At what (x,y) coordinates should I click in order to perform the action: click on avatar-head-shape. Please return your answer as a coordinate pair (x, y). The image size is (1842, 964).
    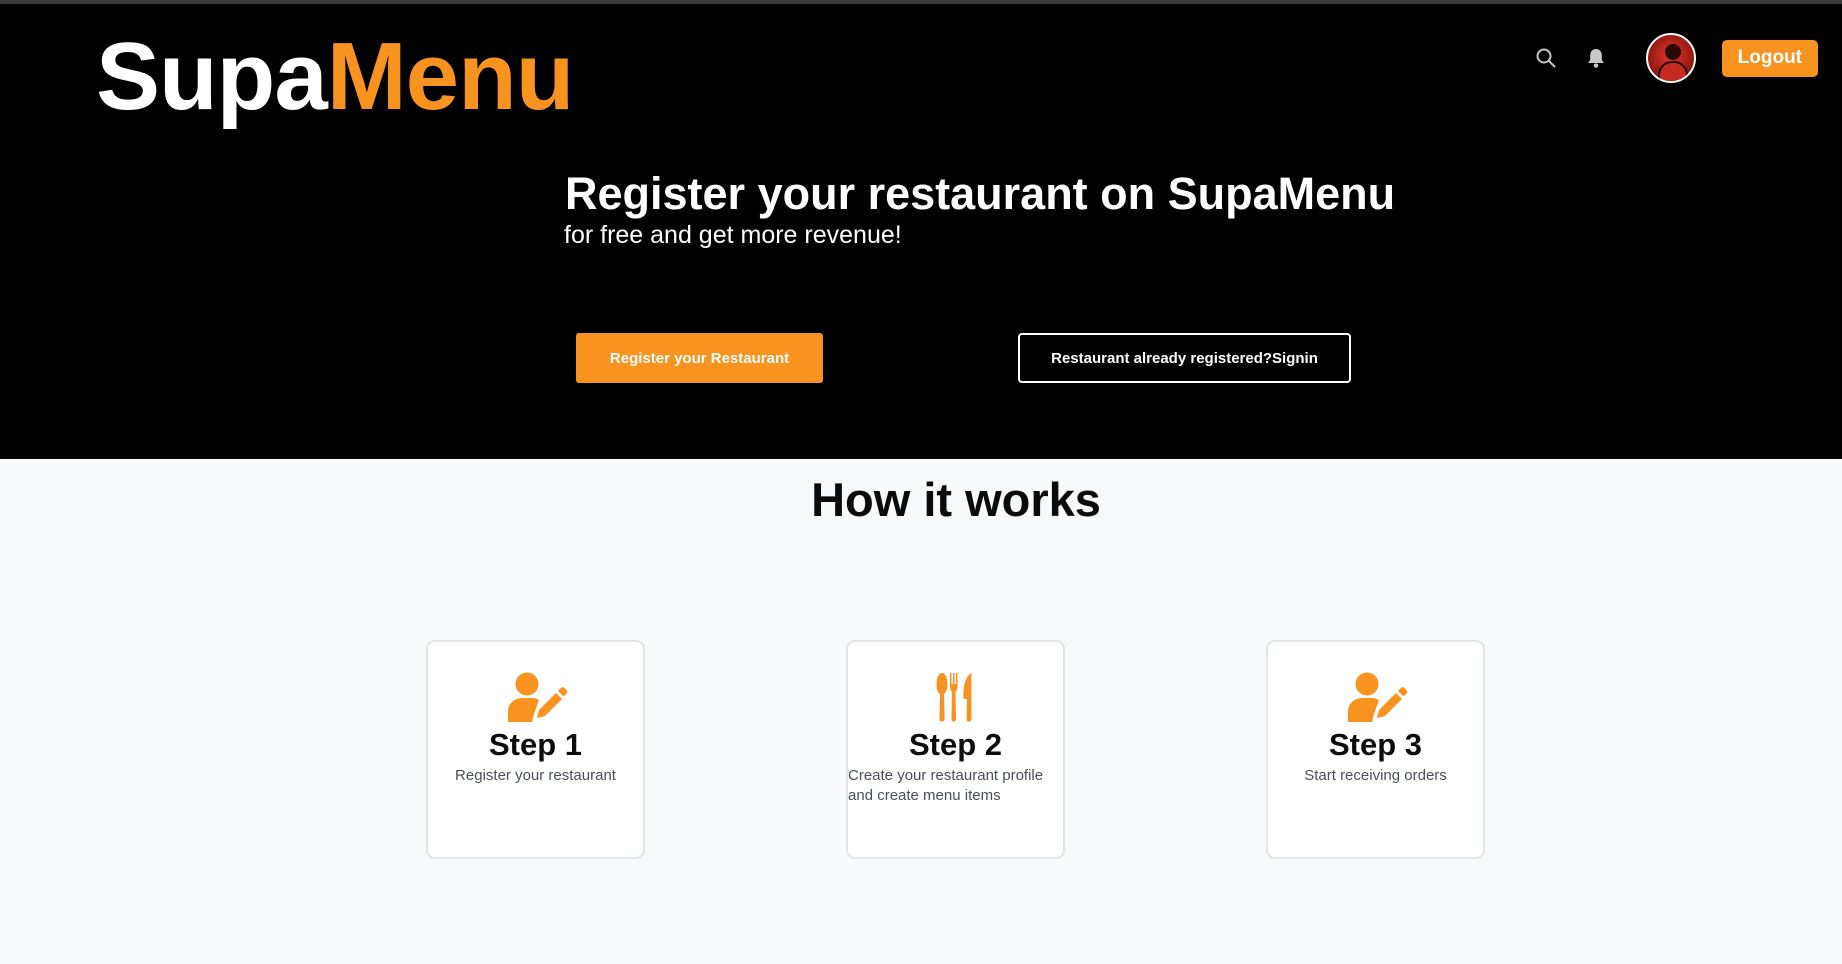
    Looking at the image, I should click on (1672, 52).